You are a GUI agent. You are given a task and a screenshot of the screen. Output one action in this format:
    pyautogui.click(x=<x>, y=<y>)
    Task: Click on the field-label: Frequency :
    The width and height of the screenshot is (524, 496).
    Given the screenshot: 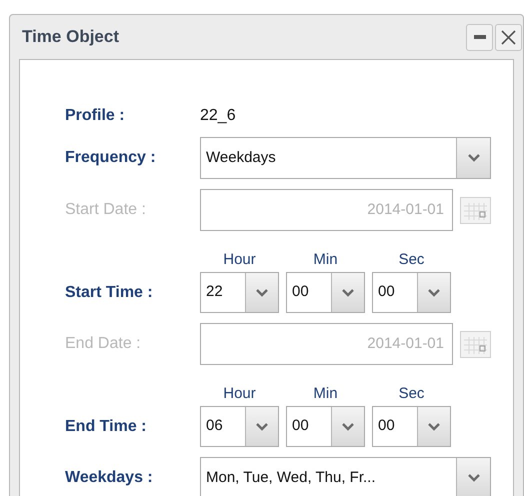 What is the action you would take?
    pyautogui.click(x=111, y=158)
    